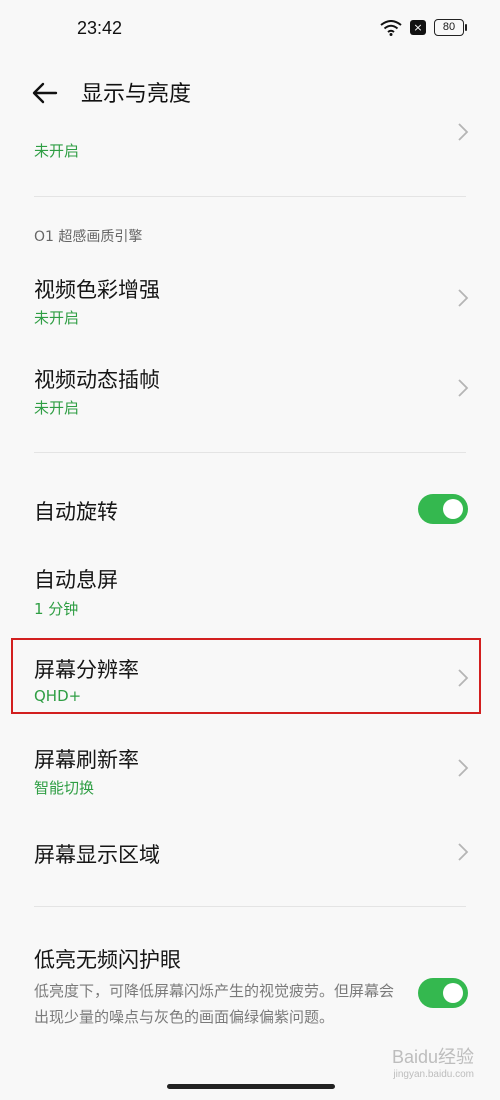 Image resolution: width=500 pixels, height=1100 pixels. What do you see at coordinates (250, 771) in the screenshot?
I see `screen-refresh-rate-row: 屏幕刷新率 智能切换` at bounding box center [250, 771].